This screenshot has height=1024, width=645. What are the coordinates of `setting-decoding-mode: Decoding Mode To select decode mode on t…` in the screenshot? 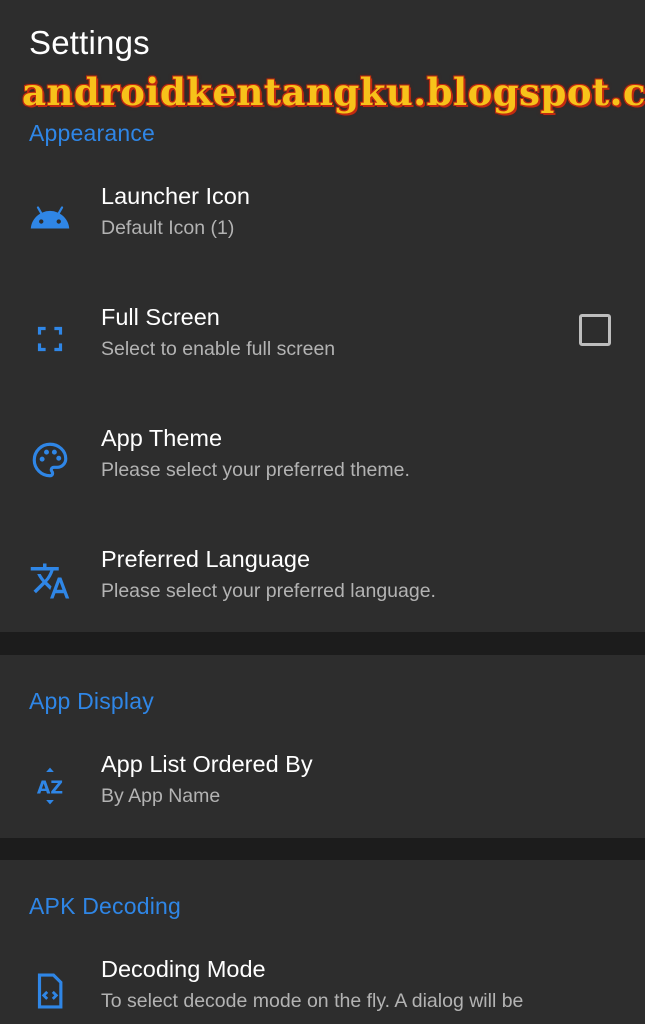 It's located at (322, 990).